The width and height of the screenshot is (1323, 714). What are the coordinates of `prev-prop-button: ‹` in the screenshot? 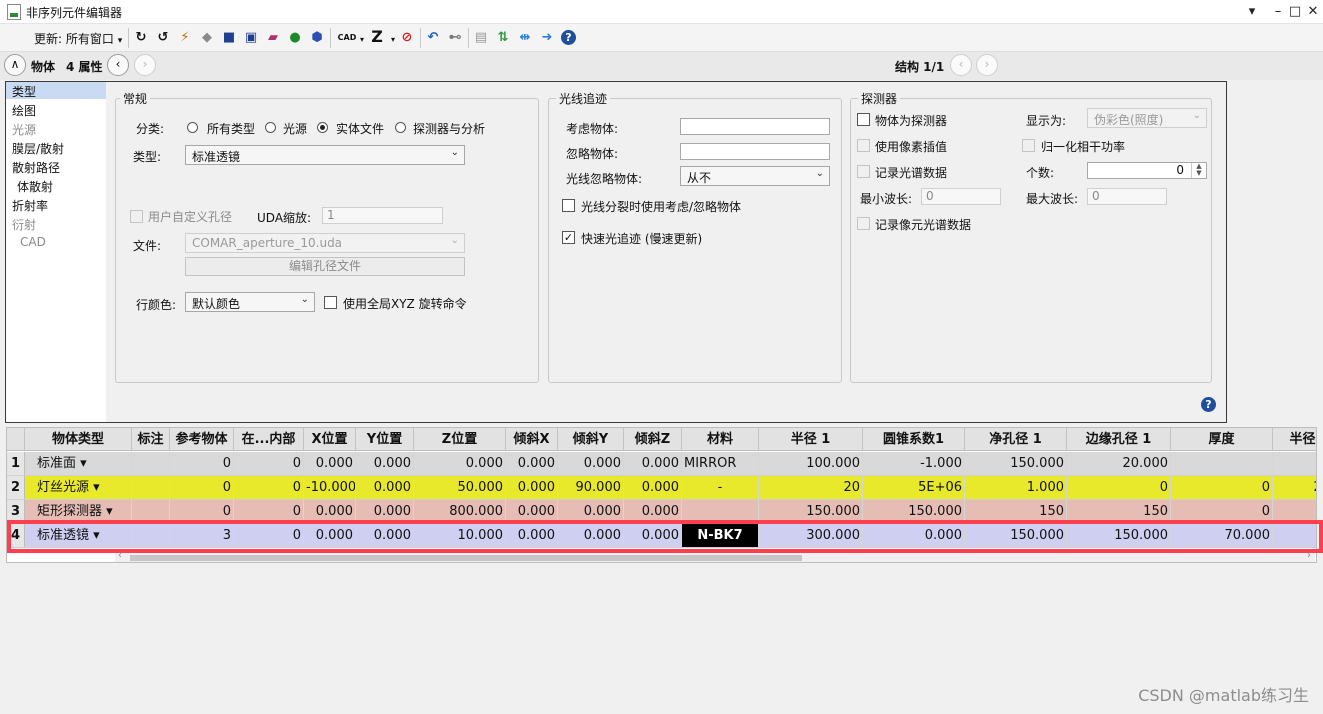 It's located at (118, 65).